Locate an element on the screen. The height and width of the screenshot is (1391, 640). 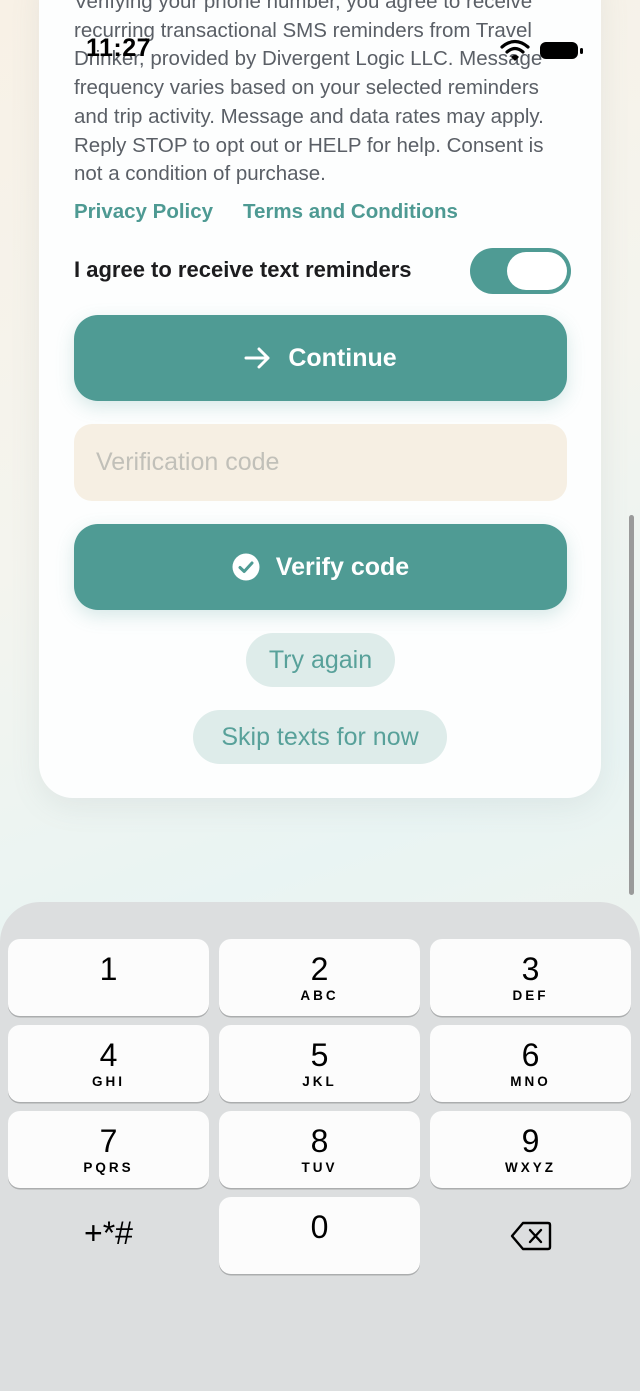
key-letters: GHI is located at coordinates (108, 1081).